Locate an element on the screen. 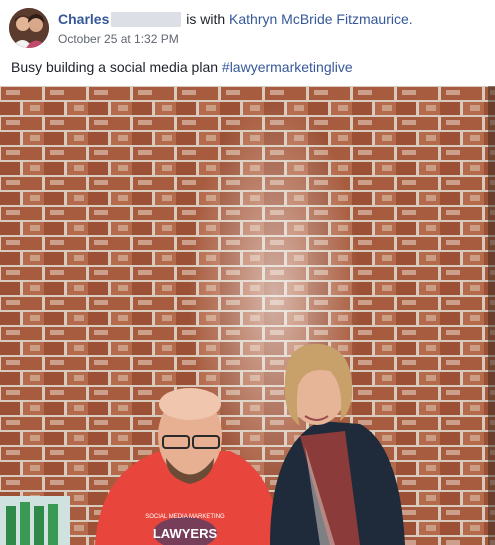 The width and height of the screenshot is (495, 545). post-timestamp: October 25 at 1:32 PM is located at coordinates (118, 39).